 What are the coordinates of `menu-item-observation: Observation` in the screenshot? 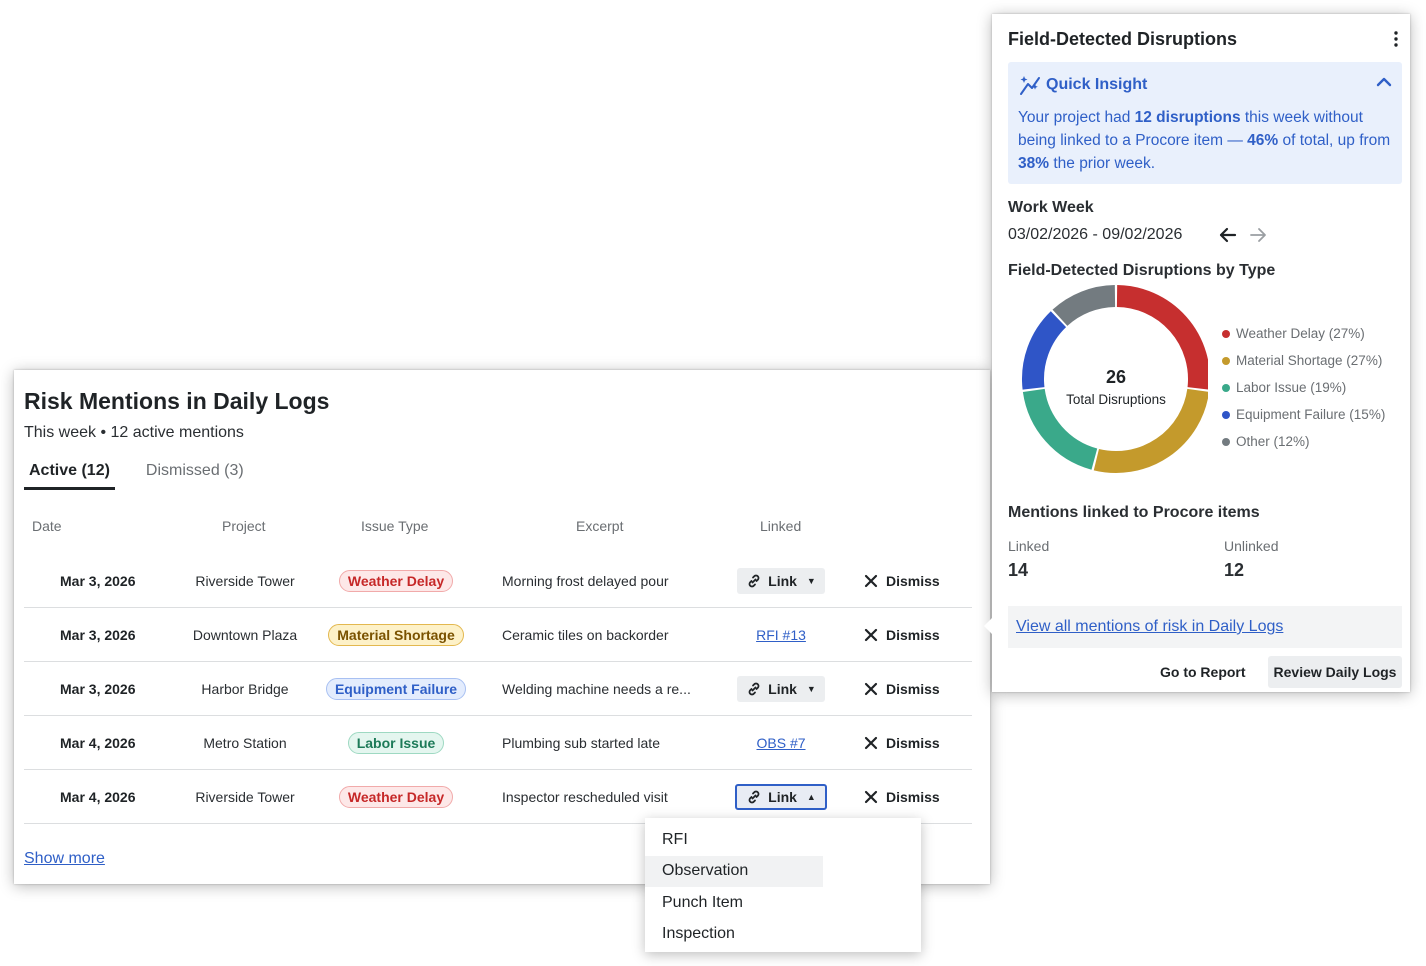 It's located at (734, 871).